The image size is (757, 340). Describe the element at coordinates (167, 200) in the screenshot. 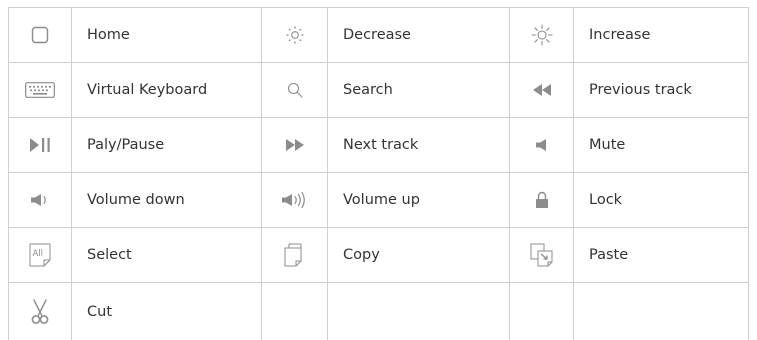

I see `key-label: Volume down` at that location.